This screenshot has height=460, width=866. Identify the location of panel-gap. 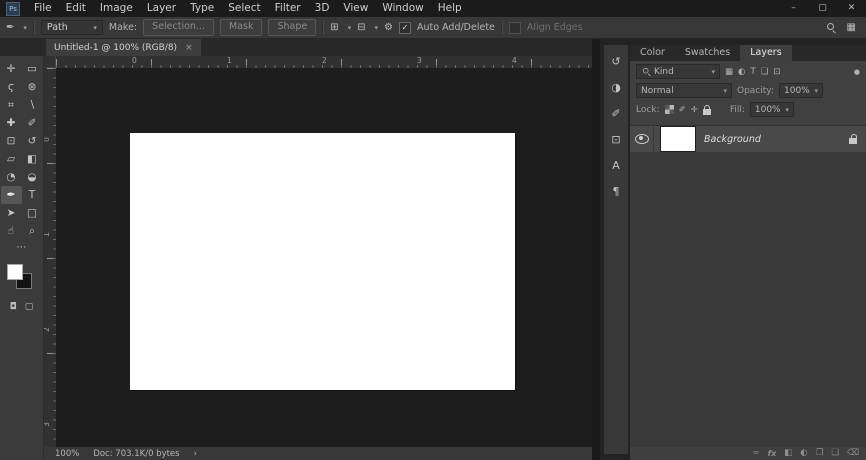
(596, 249).